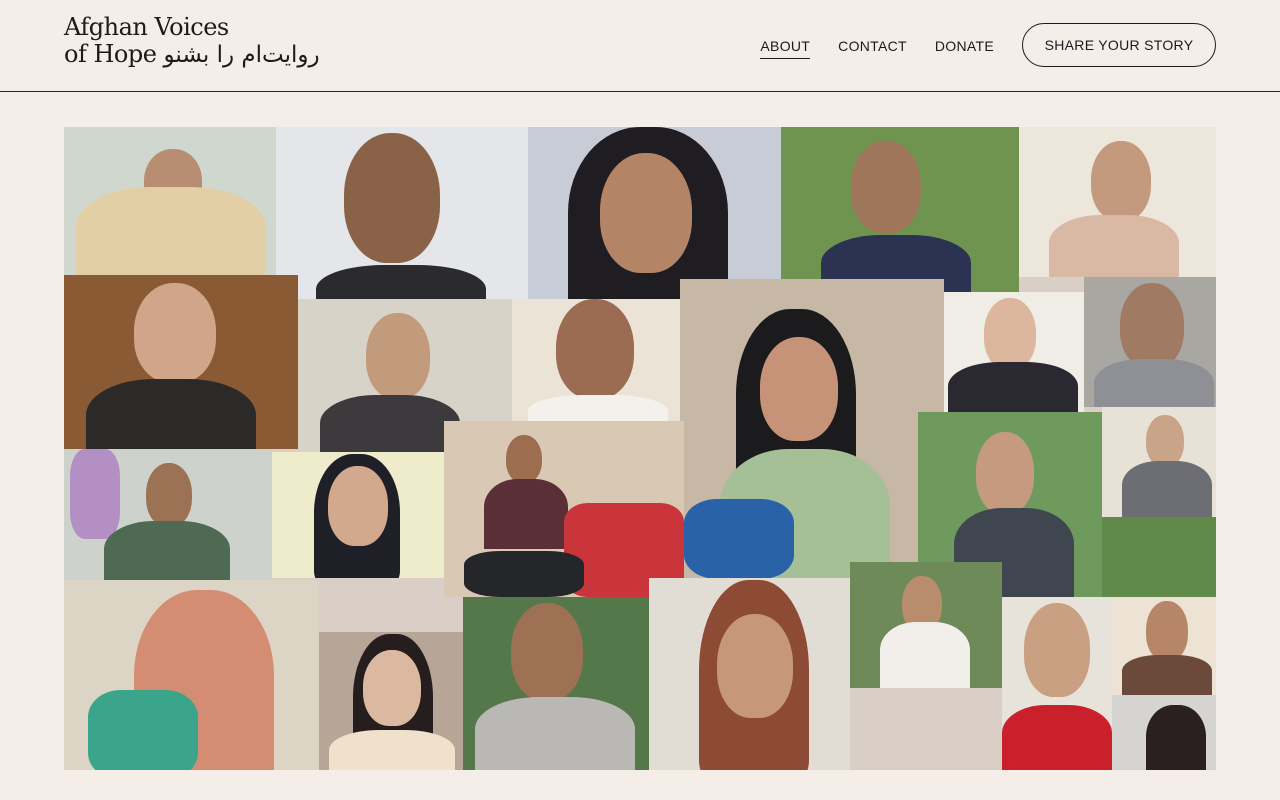  What do you see at coordinates (872, 45) in the screenshot?
I see `nav-contact: CONTACT` at bounding box center [872, 45].